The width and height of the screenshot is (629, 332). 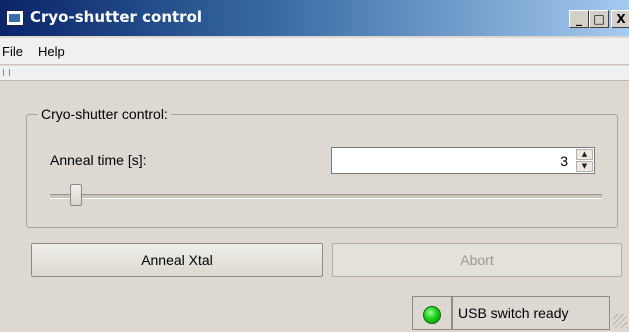 I want to click on slider-handle, so click(x=76, y=195).